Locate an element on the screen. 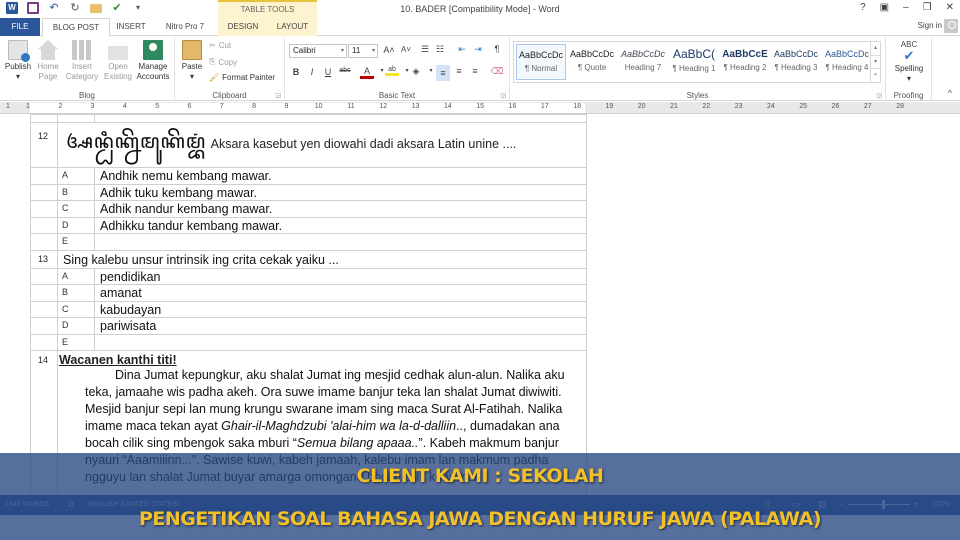 Image resolution: width=960 pixels, height=540 pixels. tab-layout: LAYOUT is located at coordinates (292, 27).